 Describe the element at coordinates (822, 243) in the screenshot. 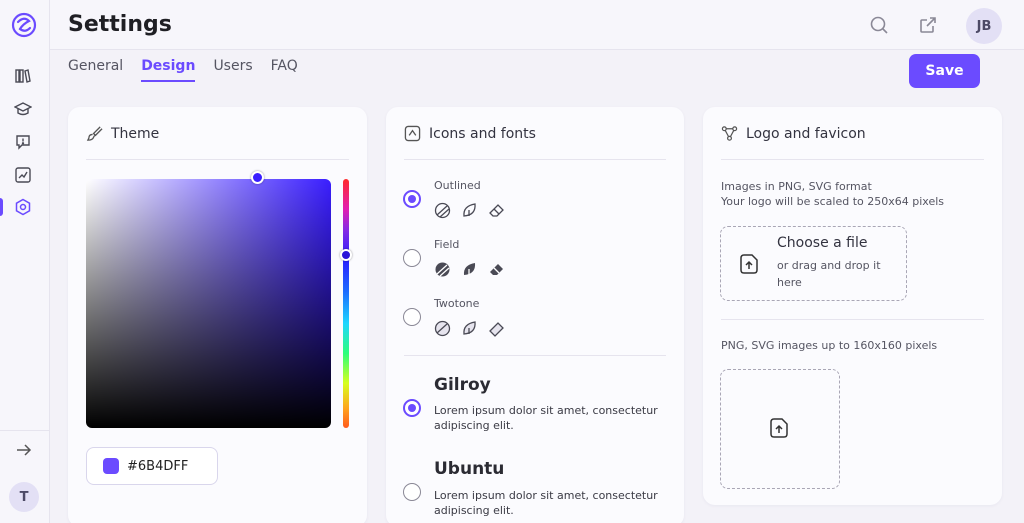

I see `upload-title: Choose a file` at that location.